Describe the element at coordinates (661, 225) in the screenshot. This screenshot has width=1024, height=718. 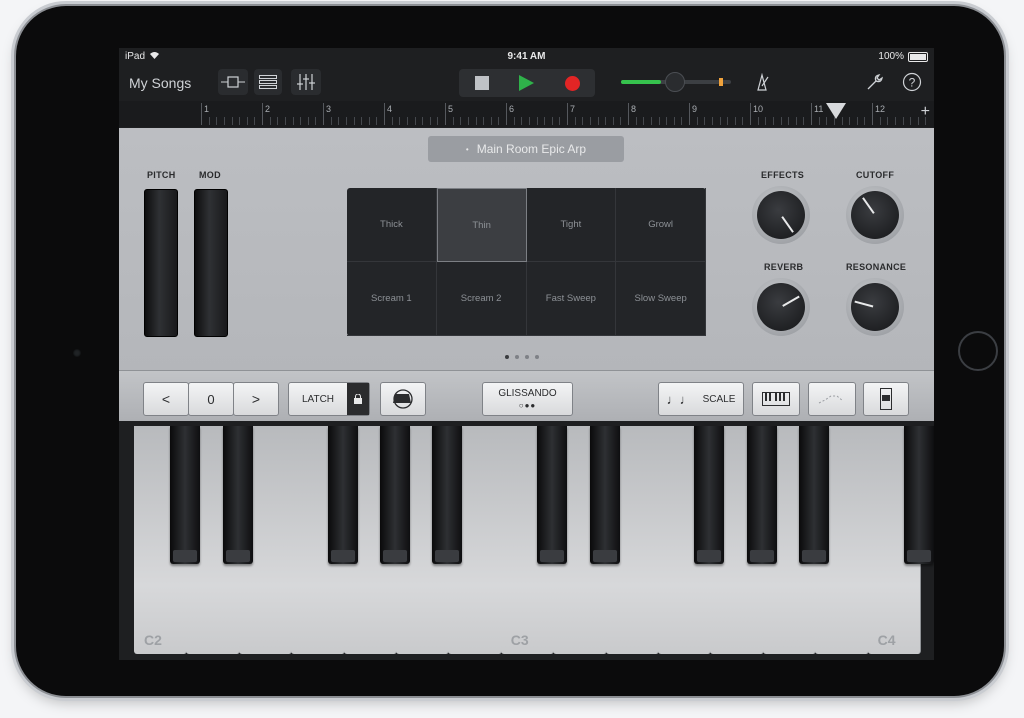
I see `transform-pad-growl: Growl` at that location.